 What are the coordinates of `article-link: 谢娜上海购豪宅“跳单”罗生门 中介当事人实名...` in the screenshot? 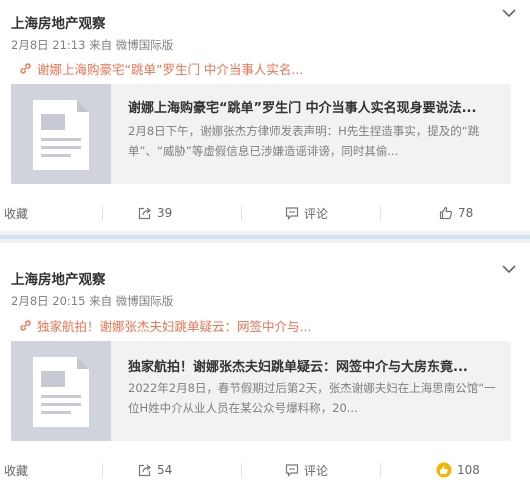 It's located at (161, 68).